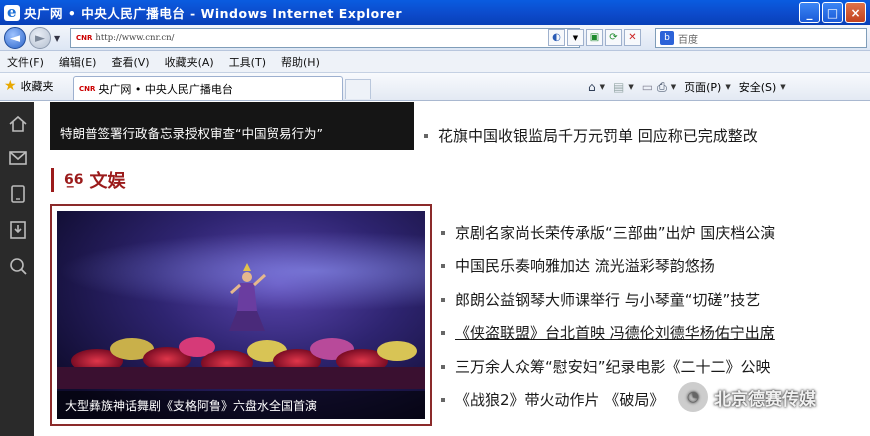 This screenshot has width=870, height=436. What do you see at coordinates (758, 87) in the screenshot?
I see `safety-menu: 安全(S)` at bounding box center [758, 87].